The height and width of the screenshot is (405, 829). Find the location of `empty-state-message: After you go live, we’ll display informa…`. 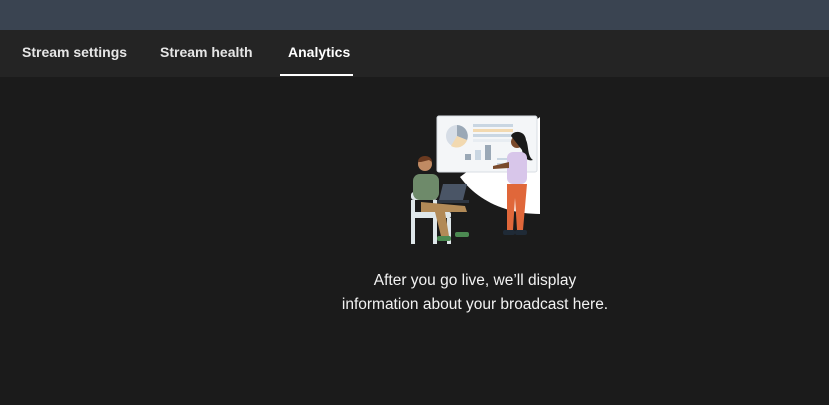

empty-state-message: After you go live, we’ll display informa… is located at coordinates (475, 293).